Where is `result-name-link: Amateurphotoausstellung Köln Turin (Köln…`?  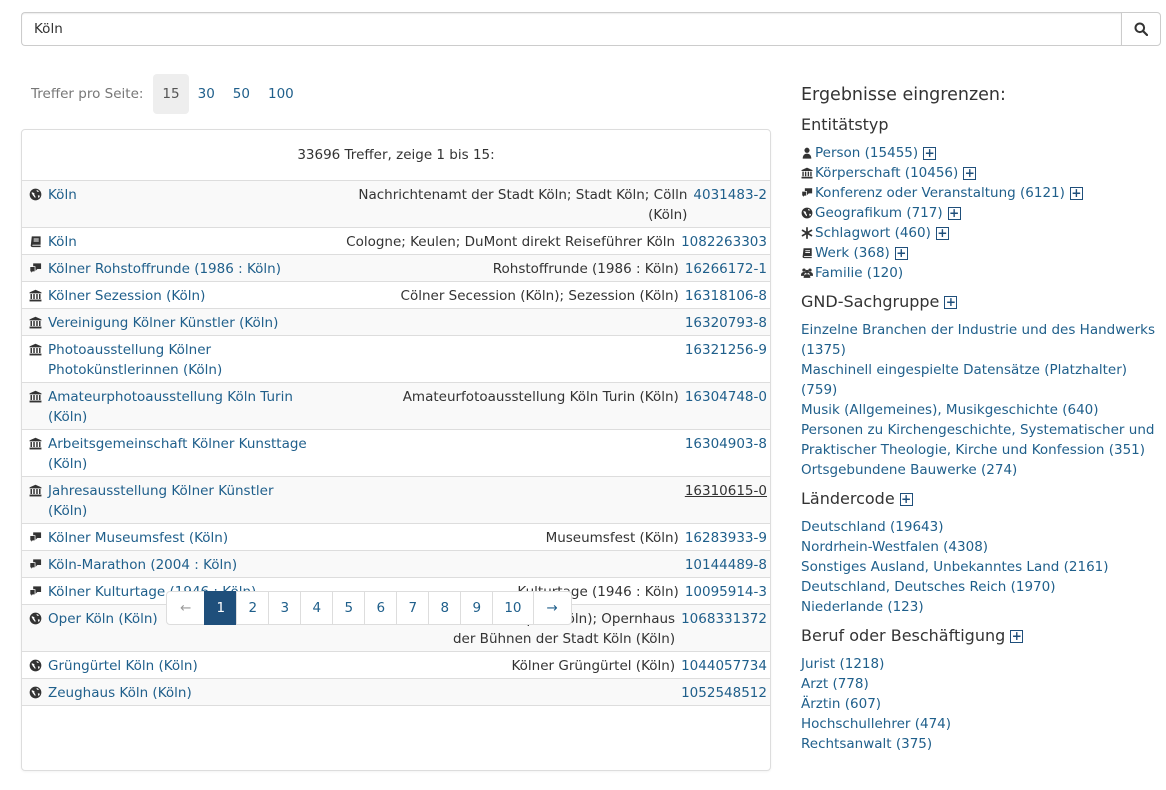
result-name-link: Amateurphotoausstellung Köln Turin (Köln… is located at coordinates (181, 407).